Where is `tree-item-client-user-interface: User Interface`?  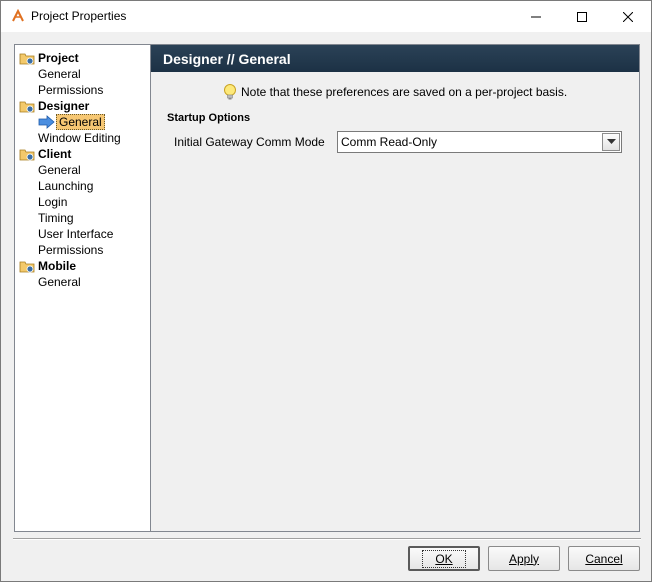 tree-item-client-user-interface: User Interface is located at coordinates (75, 234).